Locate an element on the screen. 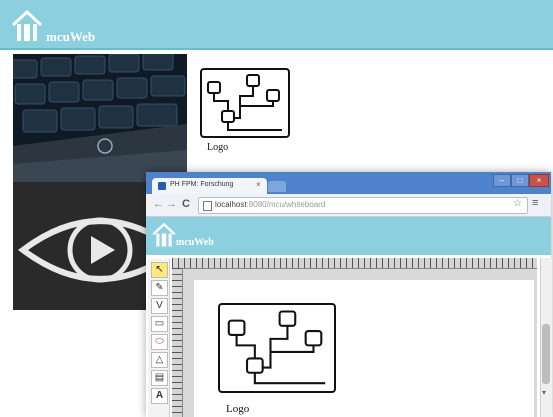  star-icon: ☆ is located at coordinates (517, 203).